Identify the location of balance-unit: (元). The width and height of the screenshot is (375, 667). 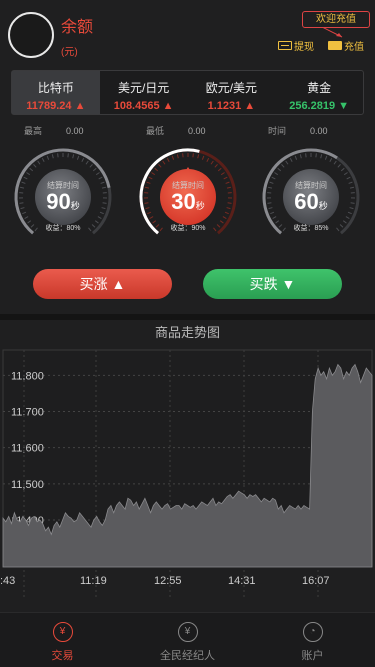
(69, 52).